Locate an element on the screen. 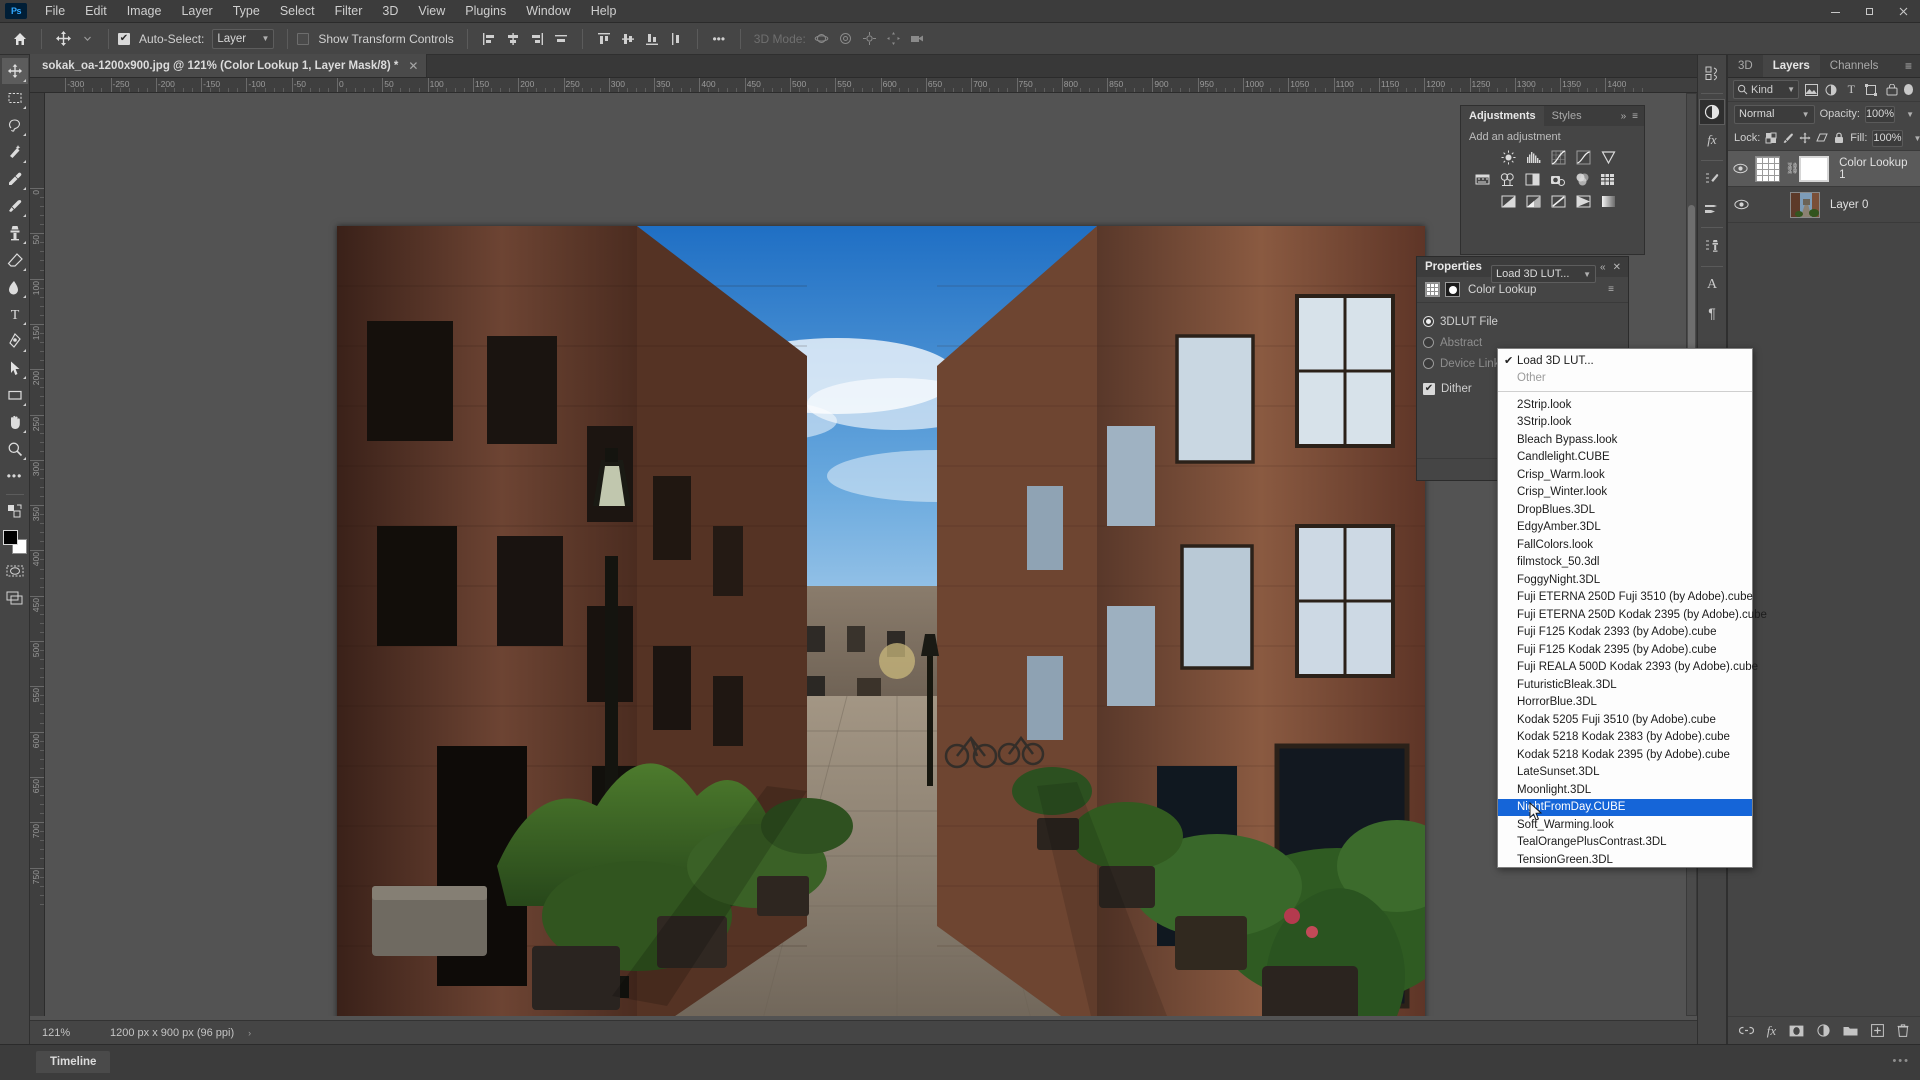  lut-menu-item: EdgyAmber.3DL is located at coordinates (1625, 528).